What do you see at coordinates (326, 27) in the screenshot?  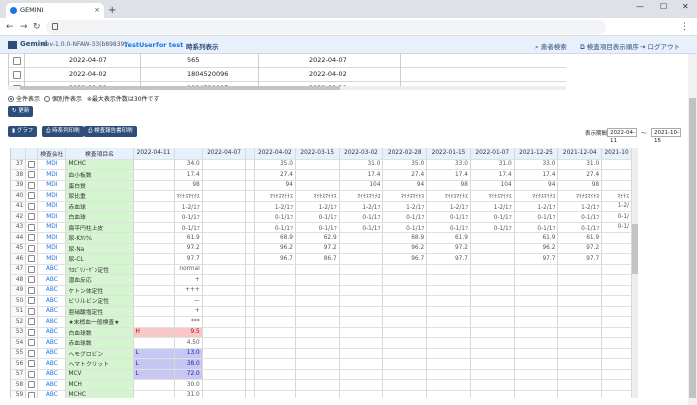 I see `address-bar` at bounding box center [326, 27].